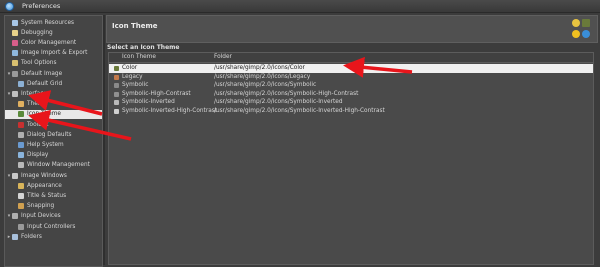  Describe the element at coordinates (38, 124) in the screenshot. I see `sidebar-item-label: Toolbox` at that location.